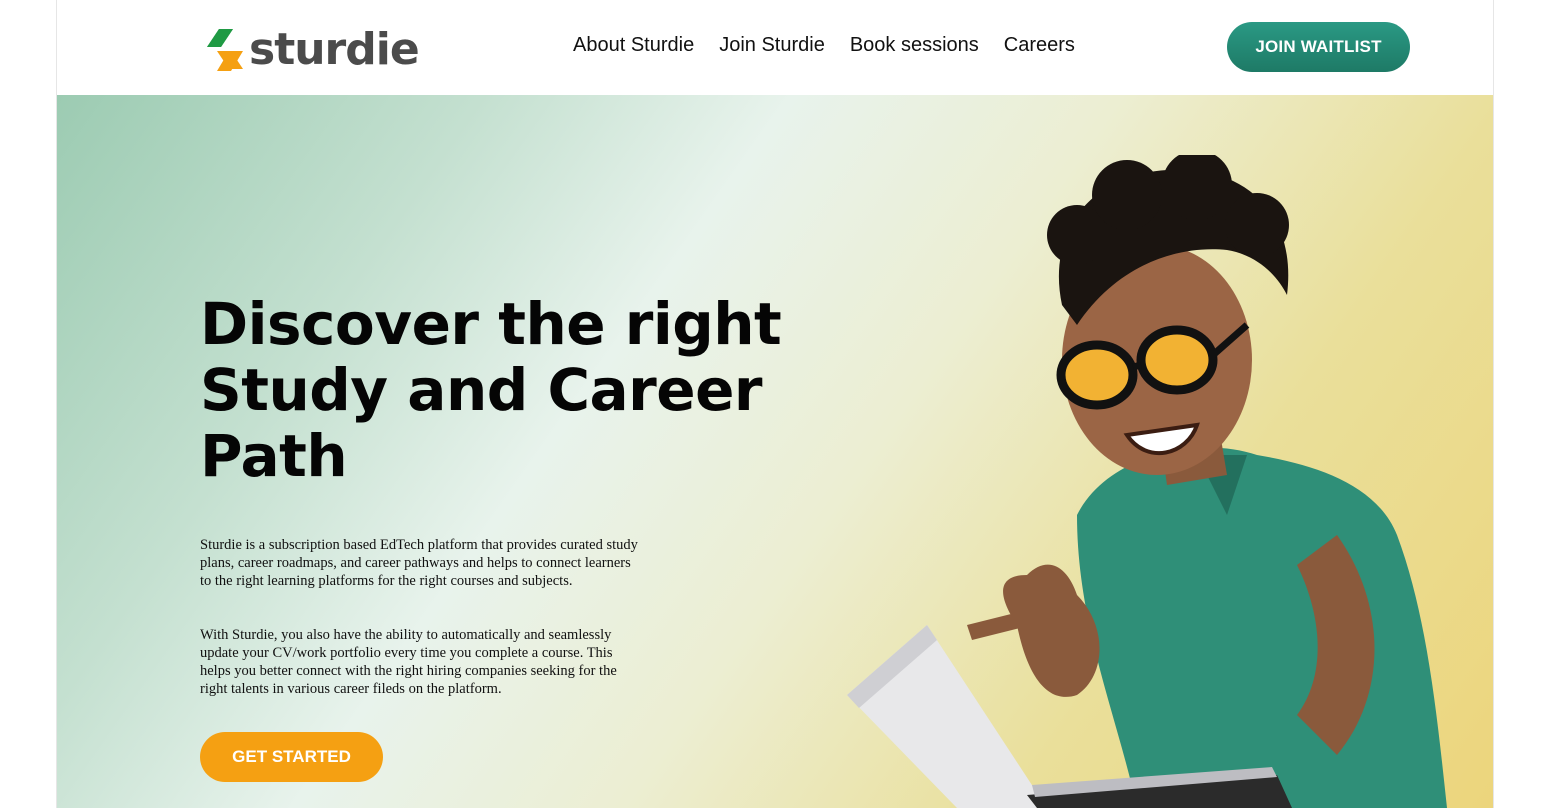 The height and width of the screenshot is (808, 1546). Describe the element at coordinates (914, 45) in the screenshot. I see `nav-book-sessions: Book sessions` at that location.